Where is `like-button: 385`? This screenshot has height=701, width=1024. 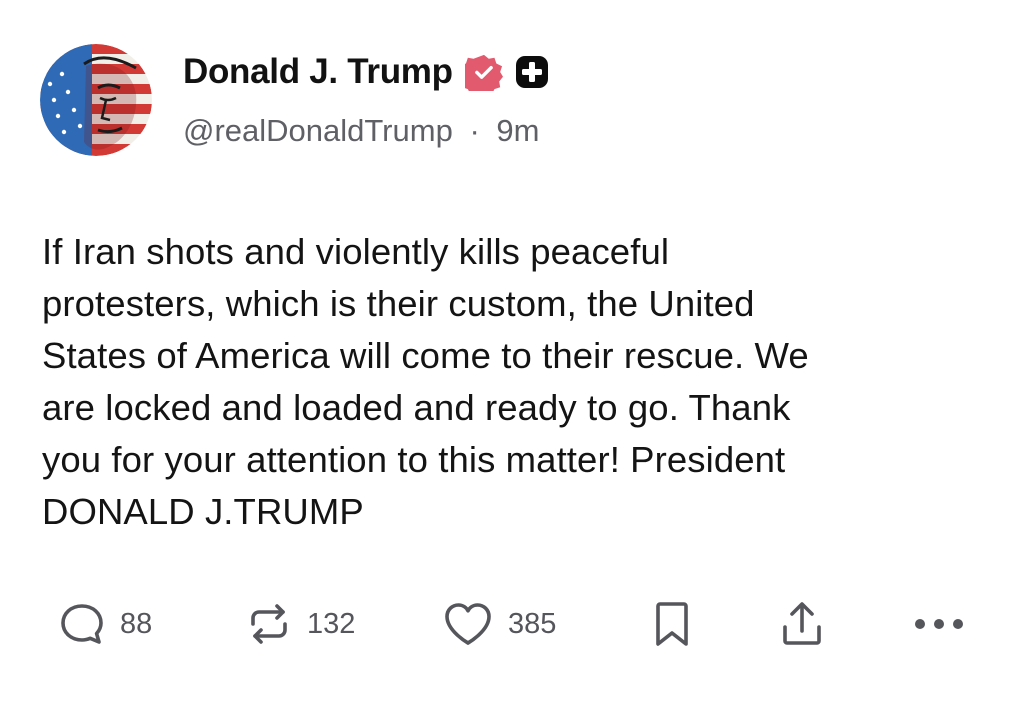
like-button: 385 is located at coordinates (499, 624).